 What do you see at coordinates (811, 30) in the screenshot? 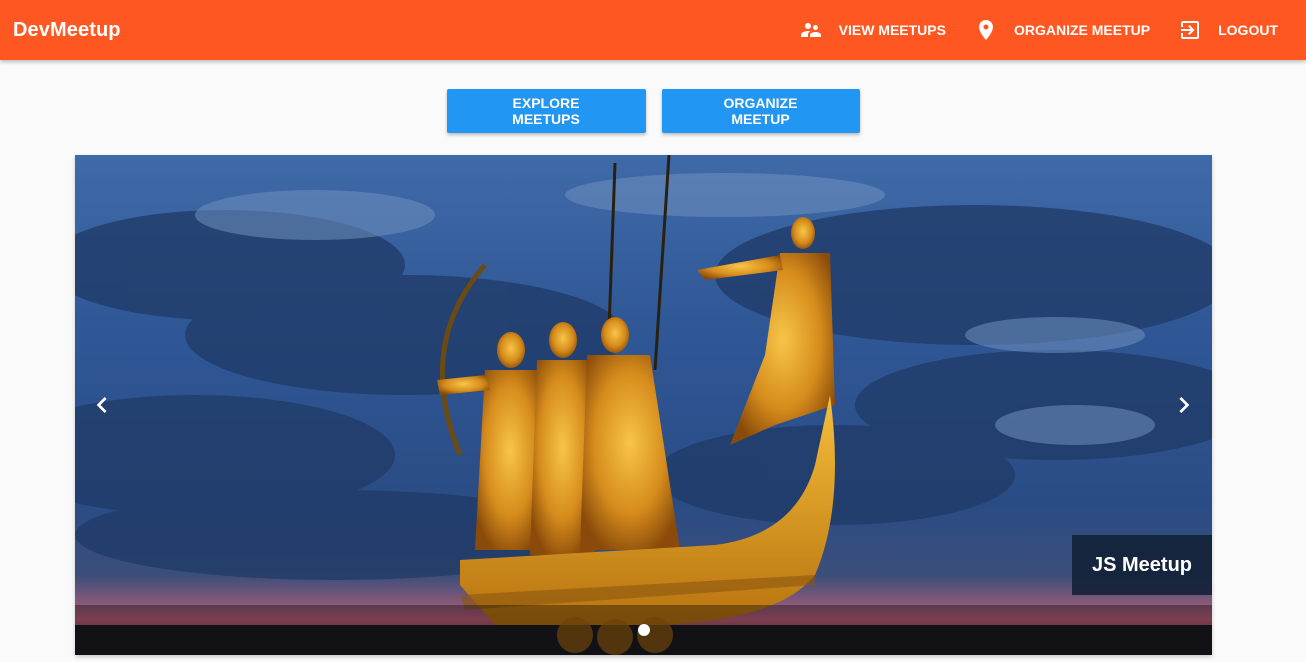
I see `supervisor-account-icon` at bounding box center [811, 30].